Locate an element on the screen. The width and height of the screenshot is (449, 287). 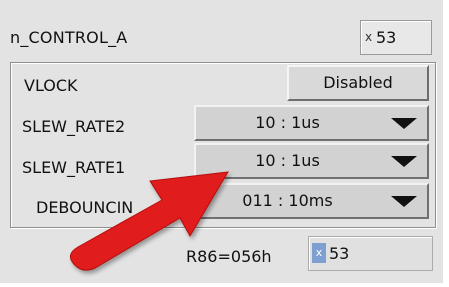
vlock-label: VLOCK is located at coordinates (51, 85).